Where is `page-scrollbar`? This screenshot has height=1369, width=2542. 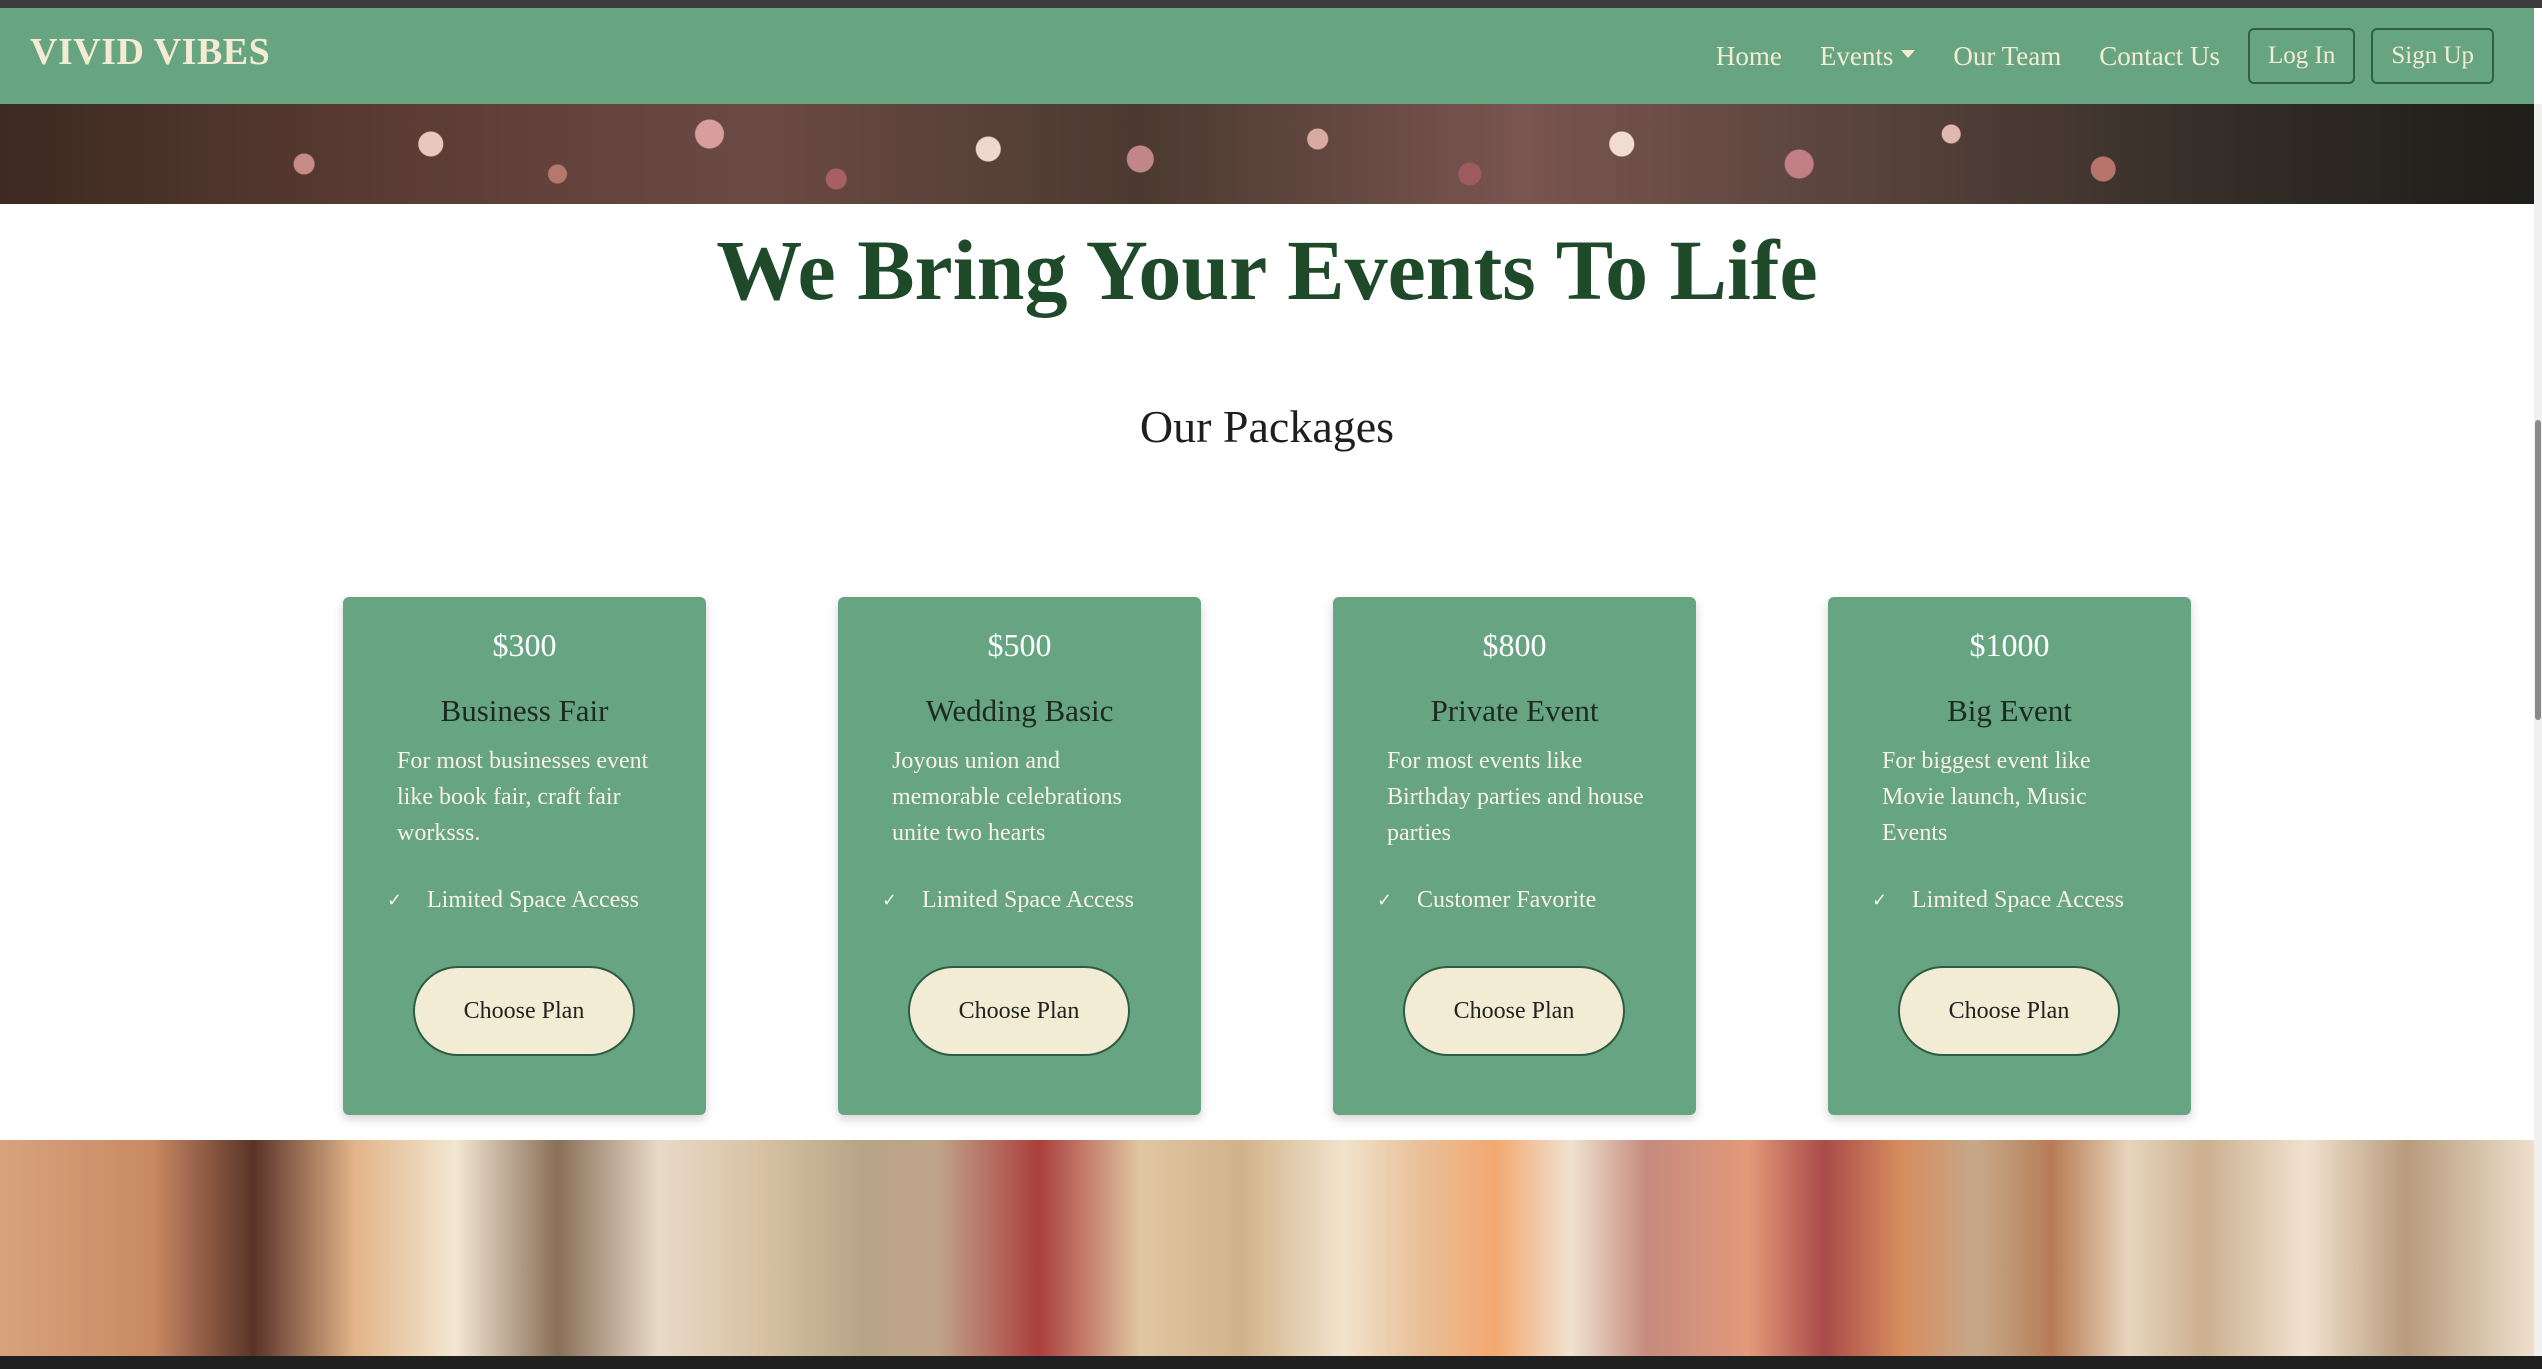
page-scrollbar is located at coordinates (2538, 730).